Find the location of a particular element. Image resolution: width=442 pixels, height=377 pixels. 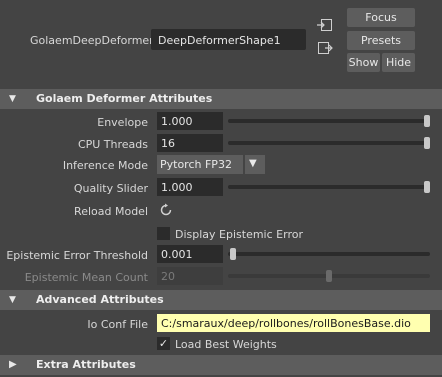

section-title: Golaem Deformer Attributes is located at coordinates (124, 98).